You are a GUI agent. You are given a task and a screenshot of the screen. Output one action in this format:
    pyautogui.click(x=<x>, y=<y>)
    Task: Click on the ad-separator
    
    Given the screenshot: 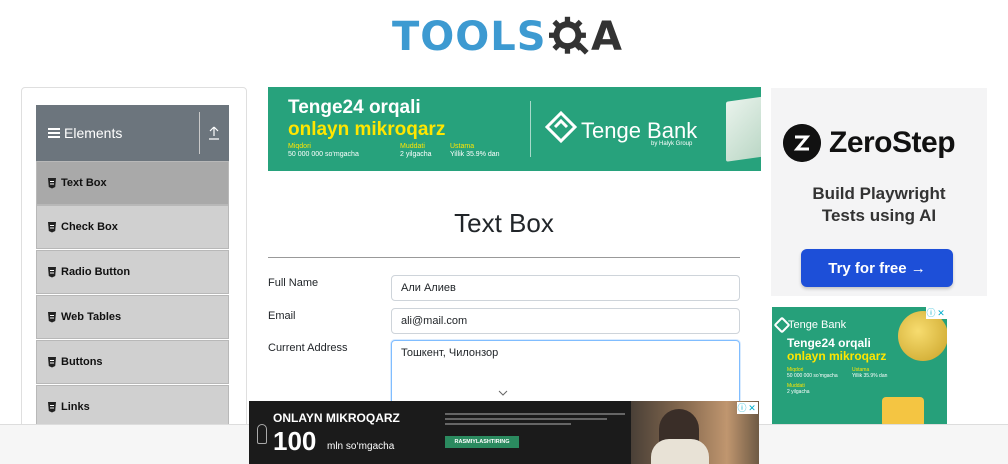 What is the action you would take?
    pyautogui.click(x=530, y=129)
    